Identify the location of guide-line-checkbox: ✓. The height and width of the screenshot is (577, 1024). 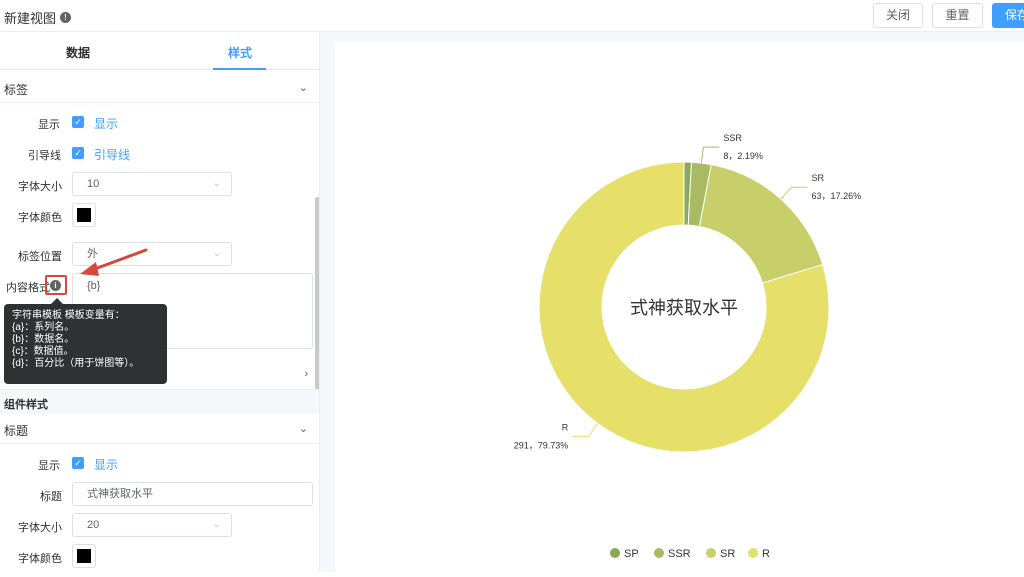
(78, 153).